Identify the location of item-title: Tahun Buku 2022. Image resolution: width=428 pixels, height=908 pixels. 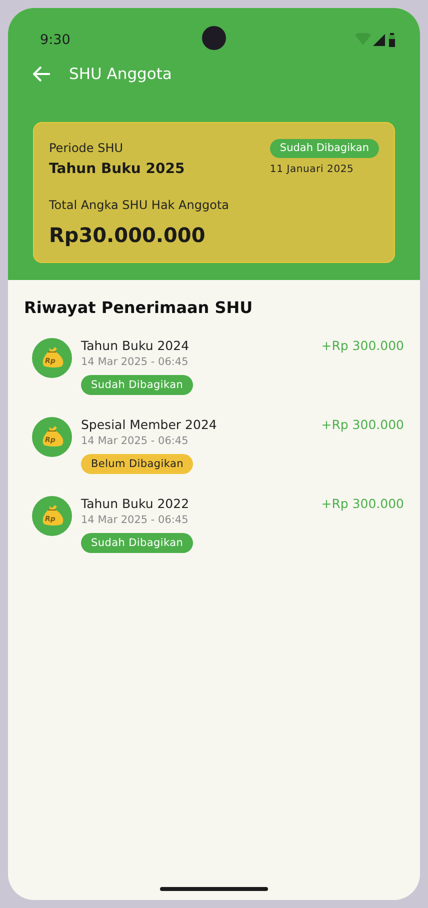
(135, 504).